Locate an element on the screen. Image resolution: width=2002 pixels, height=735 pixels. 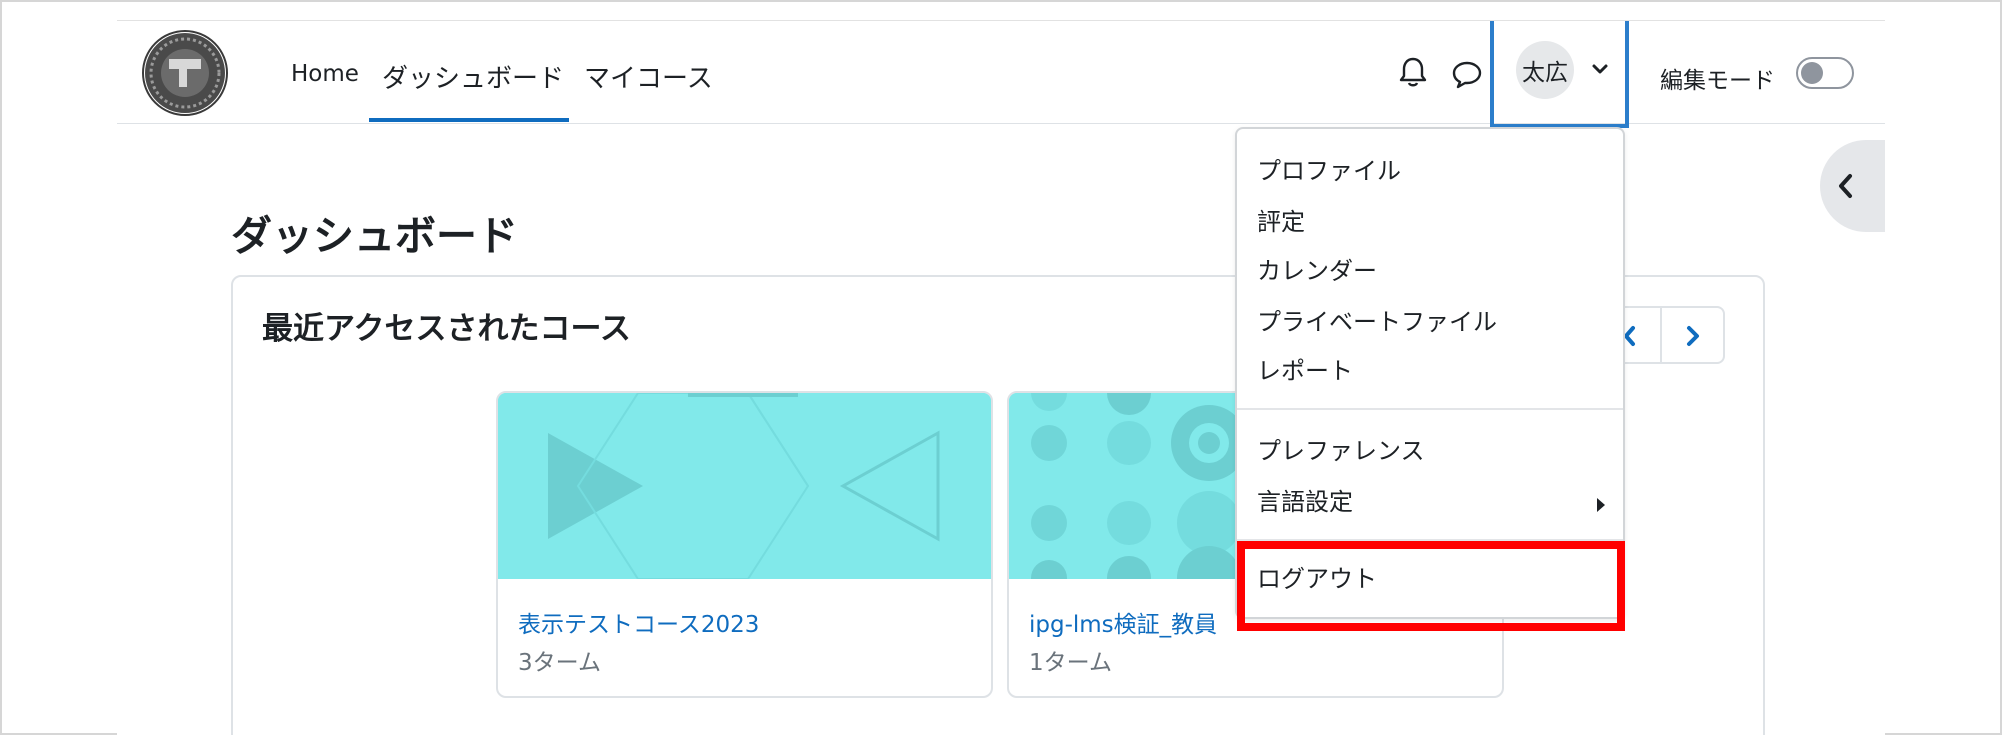
site-logo is located at coordinates (185, 73).